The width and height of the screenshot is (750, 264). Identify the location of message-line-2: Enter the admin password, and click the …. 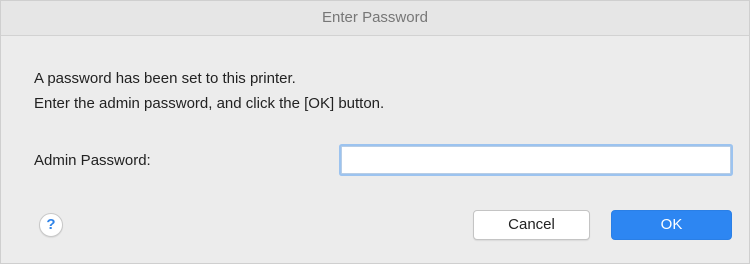
(209, 103).